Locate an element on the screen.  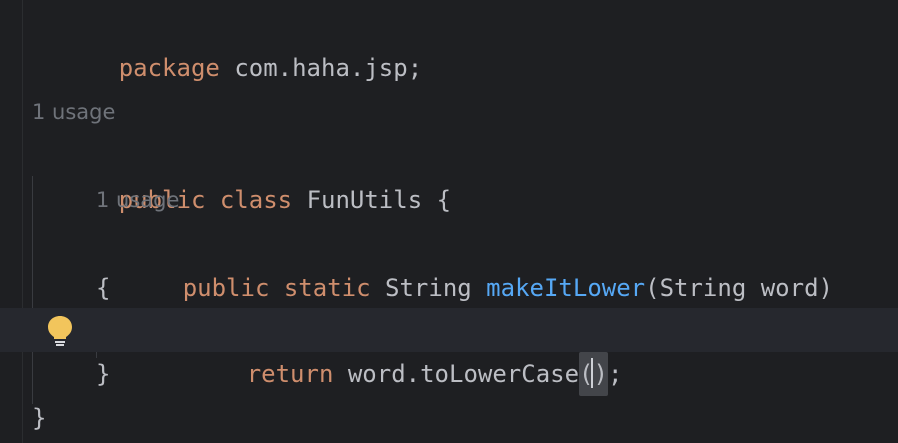
class-usage-hint: 1 usage is located at coordinates (73, 112).